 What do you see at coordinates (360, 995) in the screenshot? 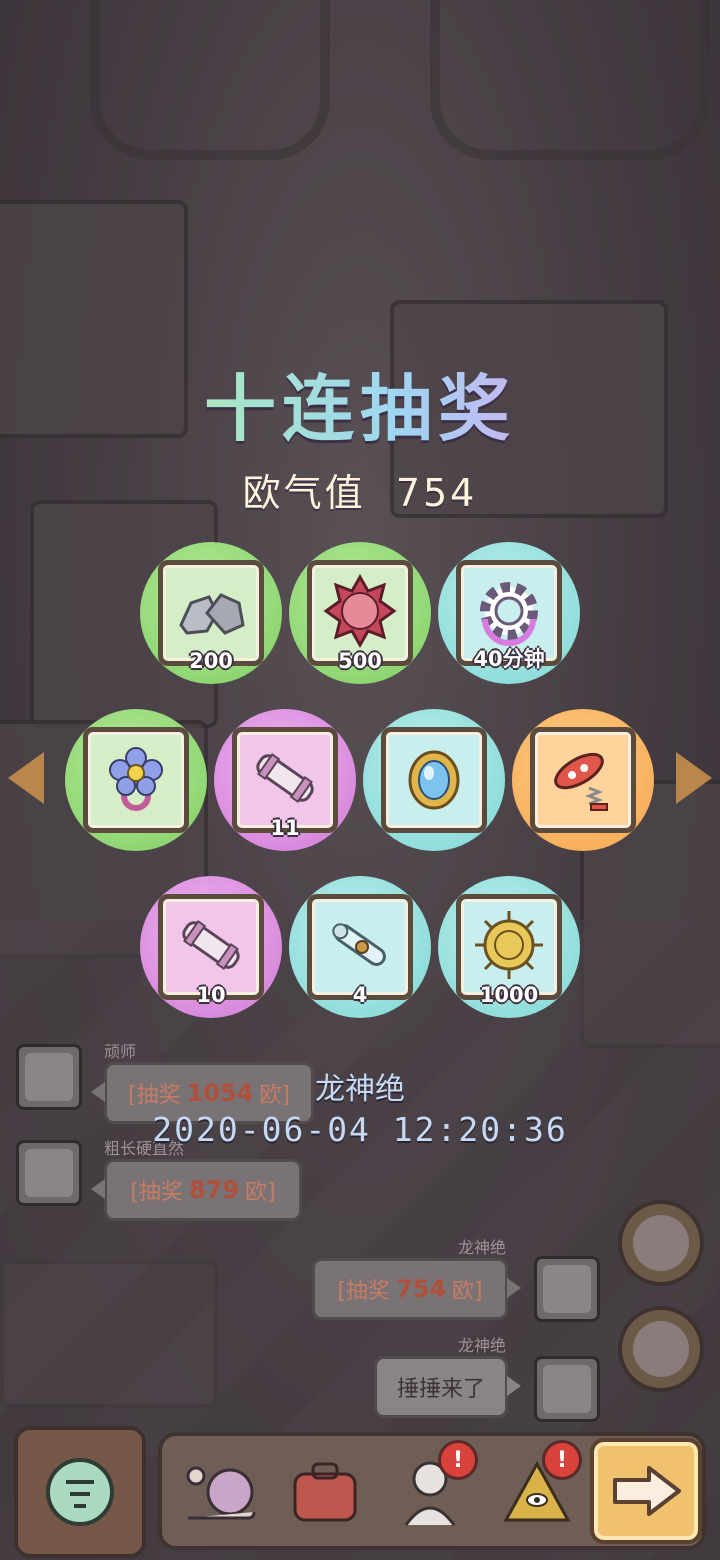
I see `reward-quantity: 4` at bounding box center [360, 995].